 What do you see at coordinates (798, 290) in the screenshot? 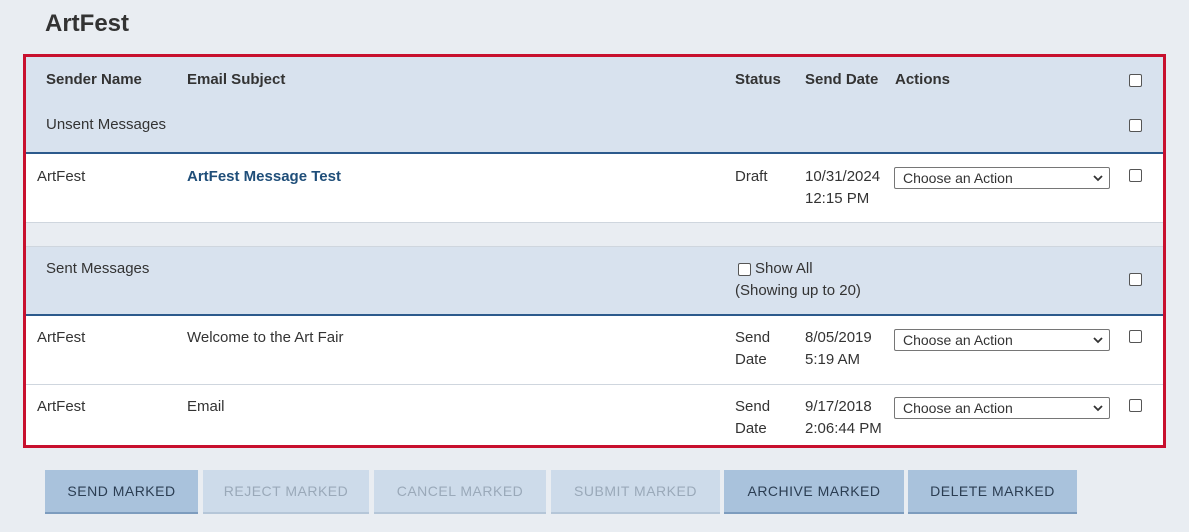
I see `showing-note: (Showing up to 20)` at bounding box center [798, 290].